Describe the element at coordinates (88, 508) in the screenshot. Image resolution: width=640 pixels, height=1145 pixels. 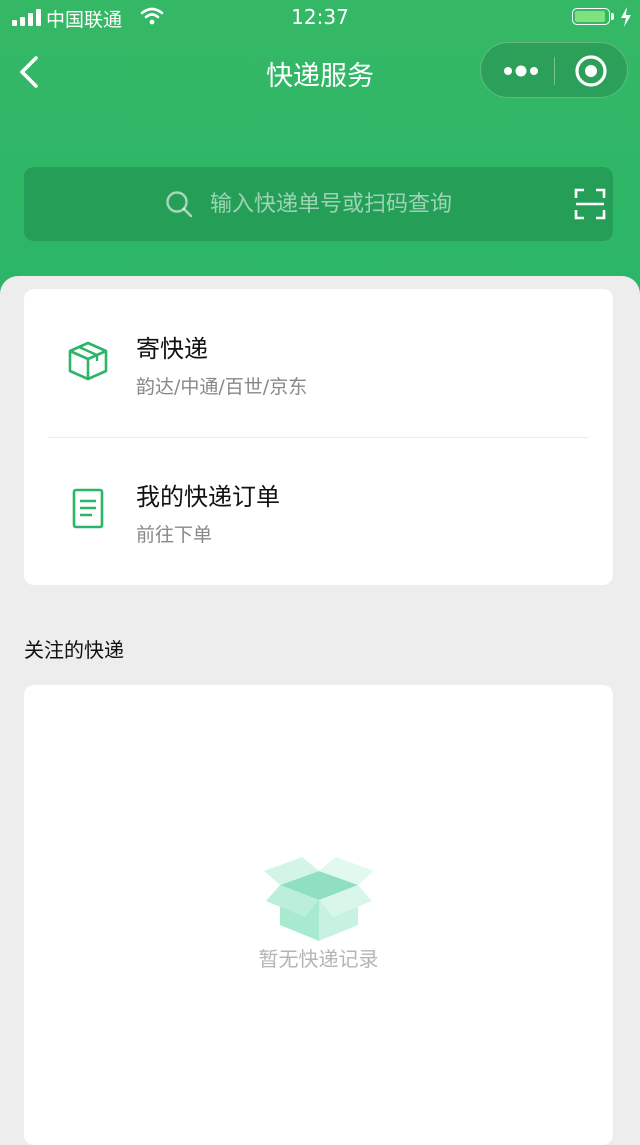
I see `order-document-icon` at that location.